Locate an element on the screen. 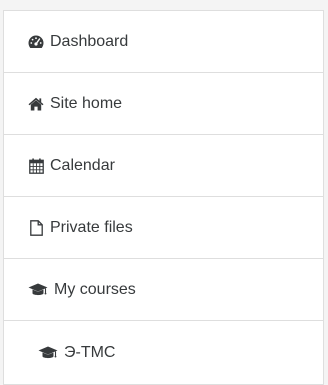 The width and height of the screenshot is (328, 385). nav-item-label: Private files is located at coordinates (91, 227).